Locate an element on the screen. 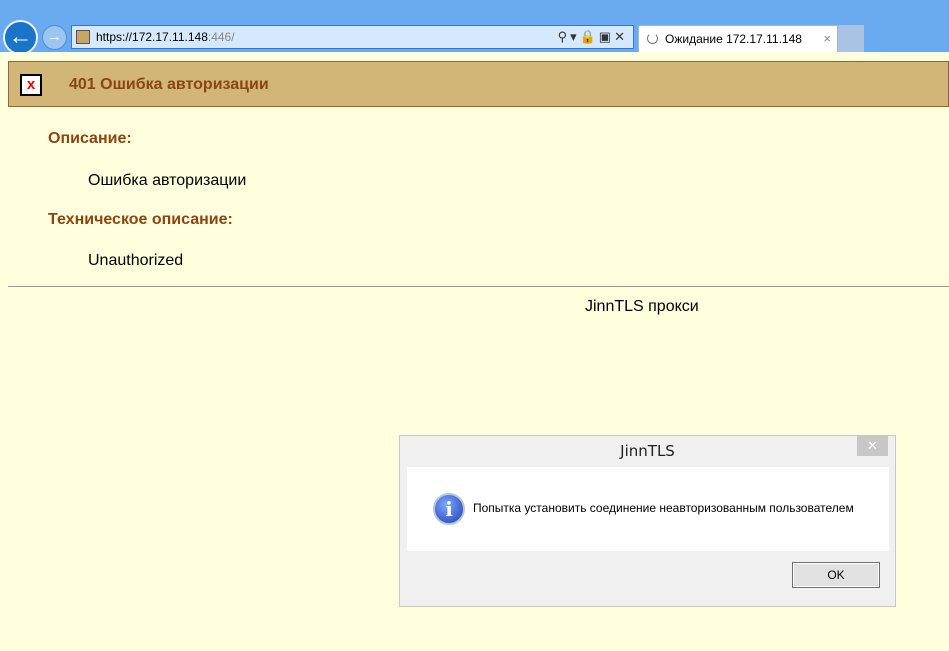 This screenshot has height=651, width=949. description-label: Описание: is located at coordinates (90, 138).